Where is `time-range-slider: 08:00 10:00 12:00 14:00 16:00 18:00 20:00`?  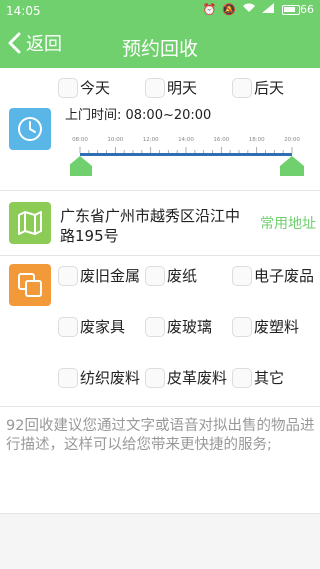 time-range-slider: 08:00 10:00 12:00 14:00 16:00 18:00 20:00 is located at coordinates (190, 155).